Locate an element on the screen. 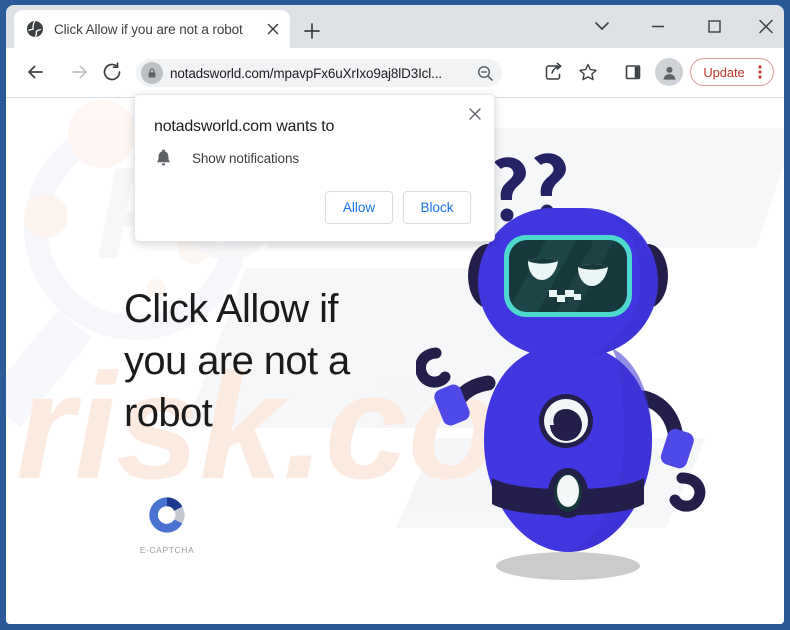 The width and height of the screenshot is (790, 630). browser-tab: Click Allow if you are not a robot is located at coordinates (152, 29).